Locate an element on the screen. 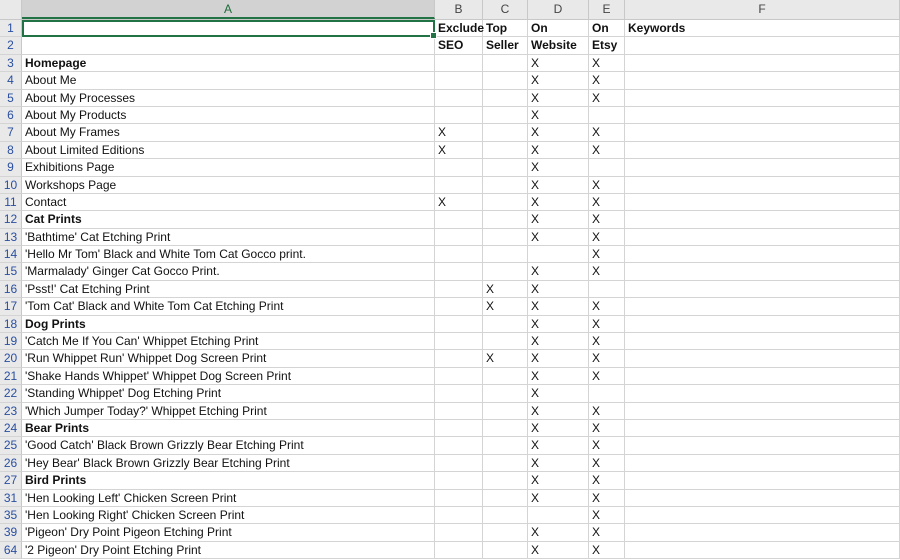 The height and width of the screenshot is (560, 900). product-name-cell: About My Processes is located at coordinates (228, 98).